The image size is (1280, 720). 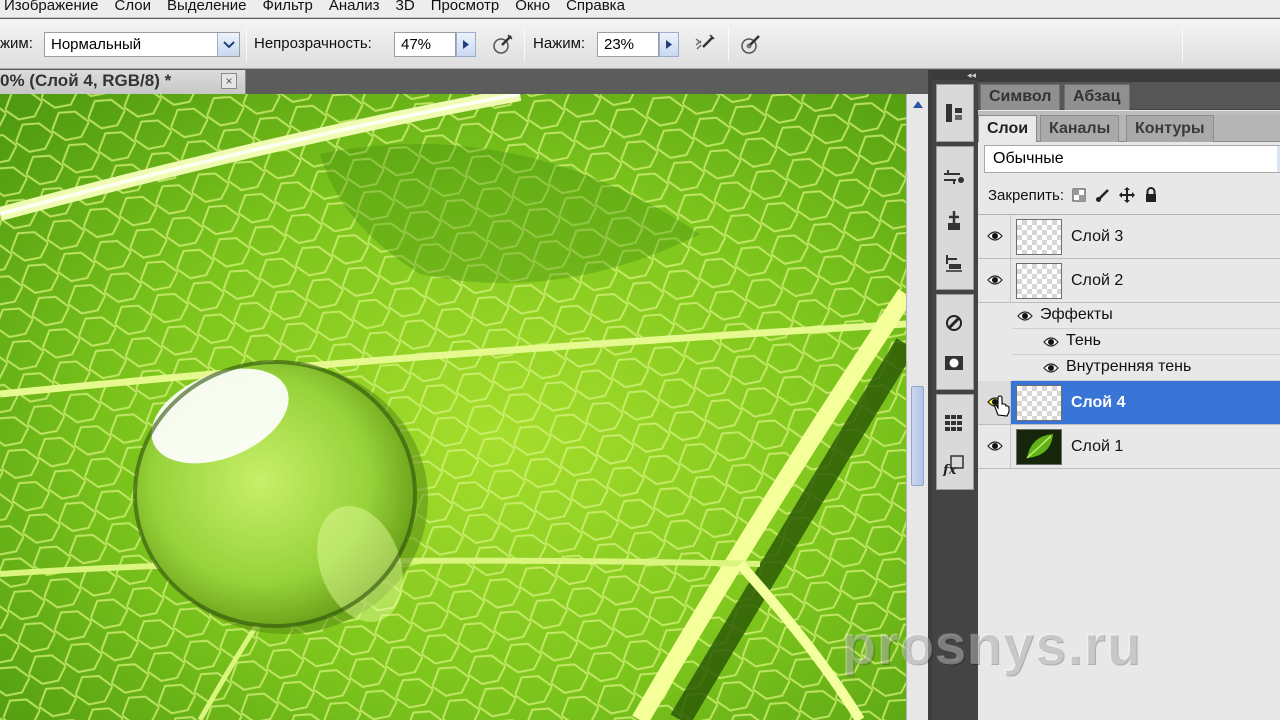 What do you see at coordinates (1097, 280) in the screenshot?
I see `layer-name: Слой 2` at bounding box center [1097, 280].